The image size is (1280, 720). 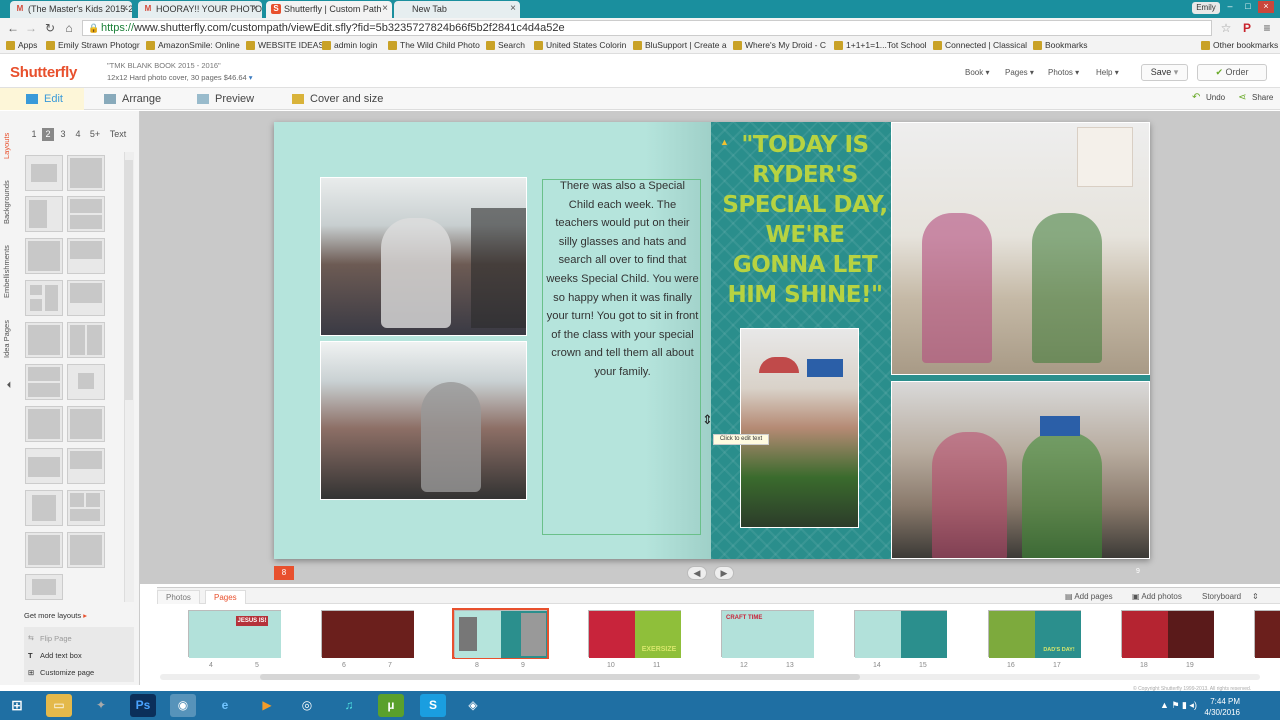 What do you see at coordinates (21, 45) in the screenshot?
I see `bookmark-apps: Apps` at bounding box center [21, 45].